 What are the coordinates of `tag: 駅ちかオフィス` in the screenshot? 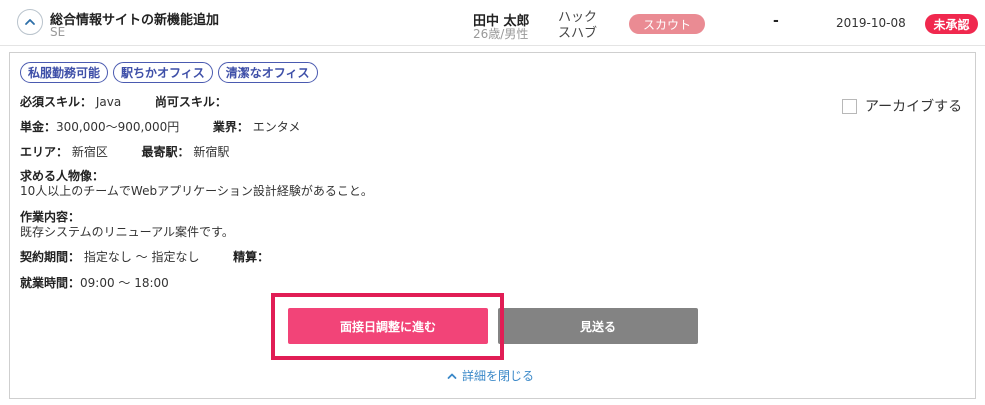 It's located at (163, 72).